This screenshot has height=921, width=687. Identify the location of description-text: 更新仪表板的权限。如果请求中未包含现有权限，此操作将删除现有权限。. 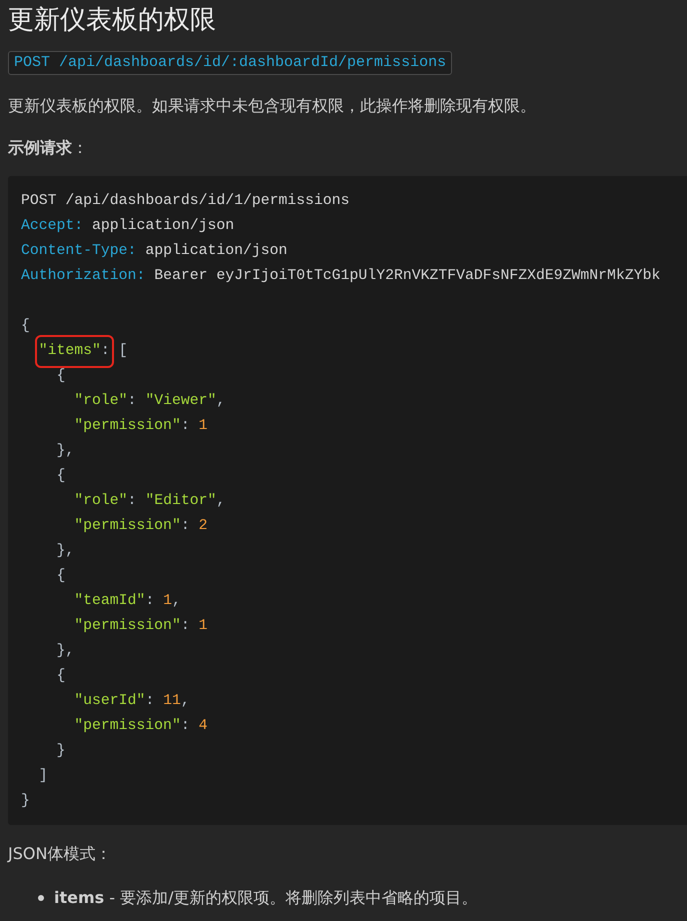
(272, 106).